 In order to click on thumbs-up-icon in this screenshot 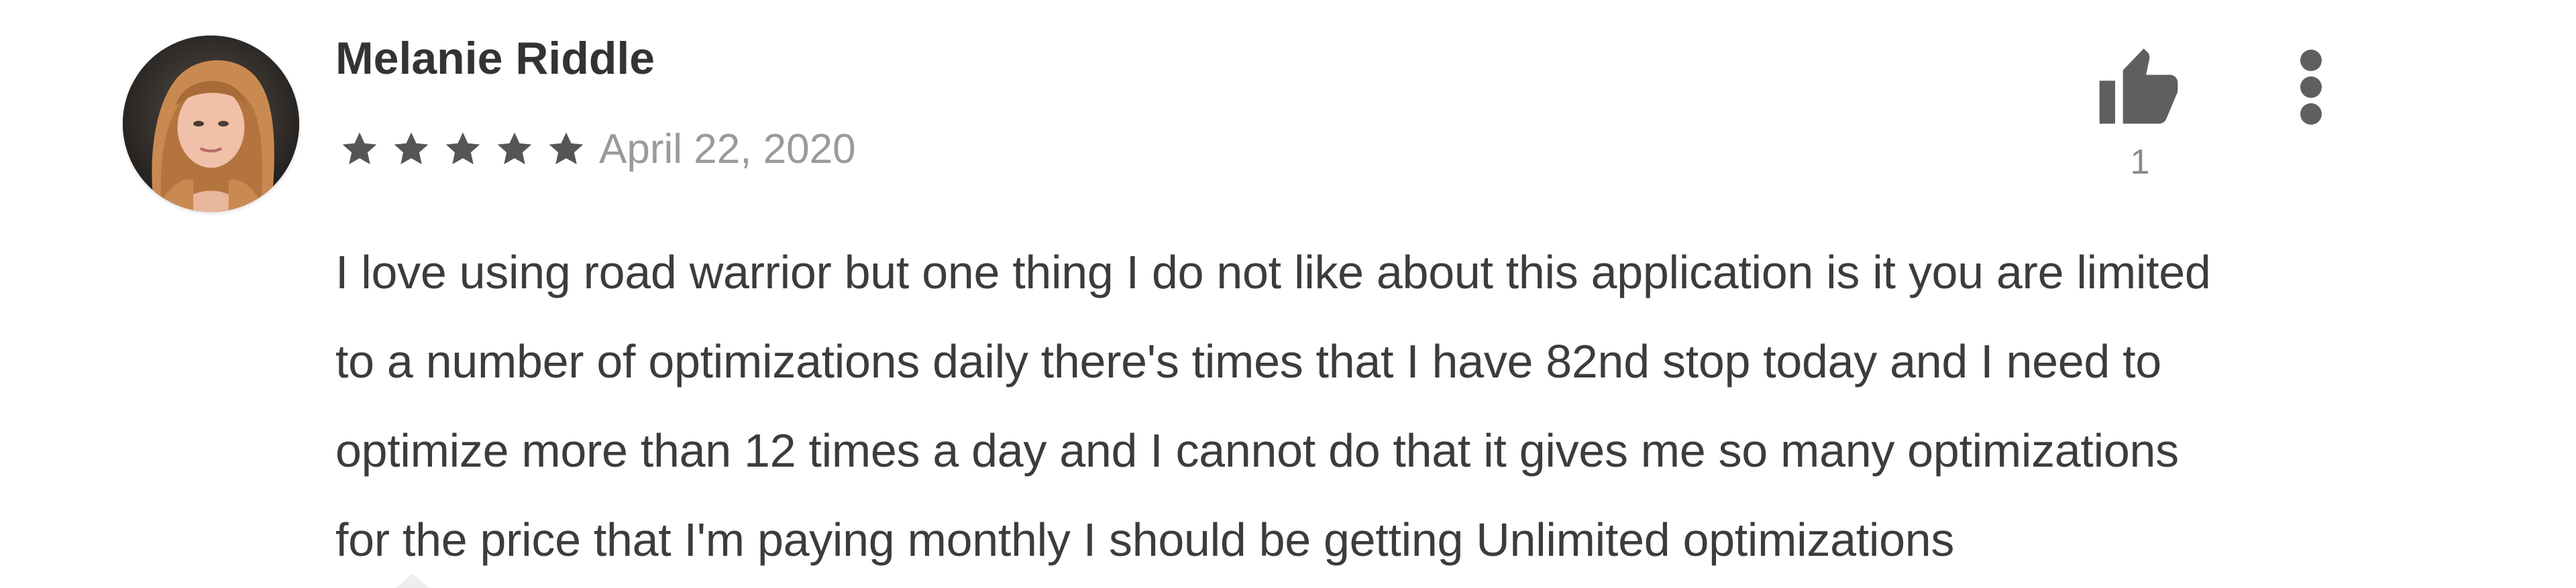, I will do `click(2139, 88)`.